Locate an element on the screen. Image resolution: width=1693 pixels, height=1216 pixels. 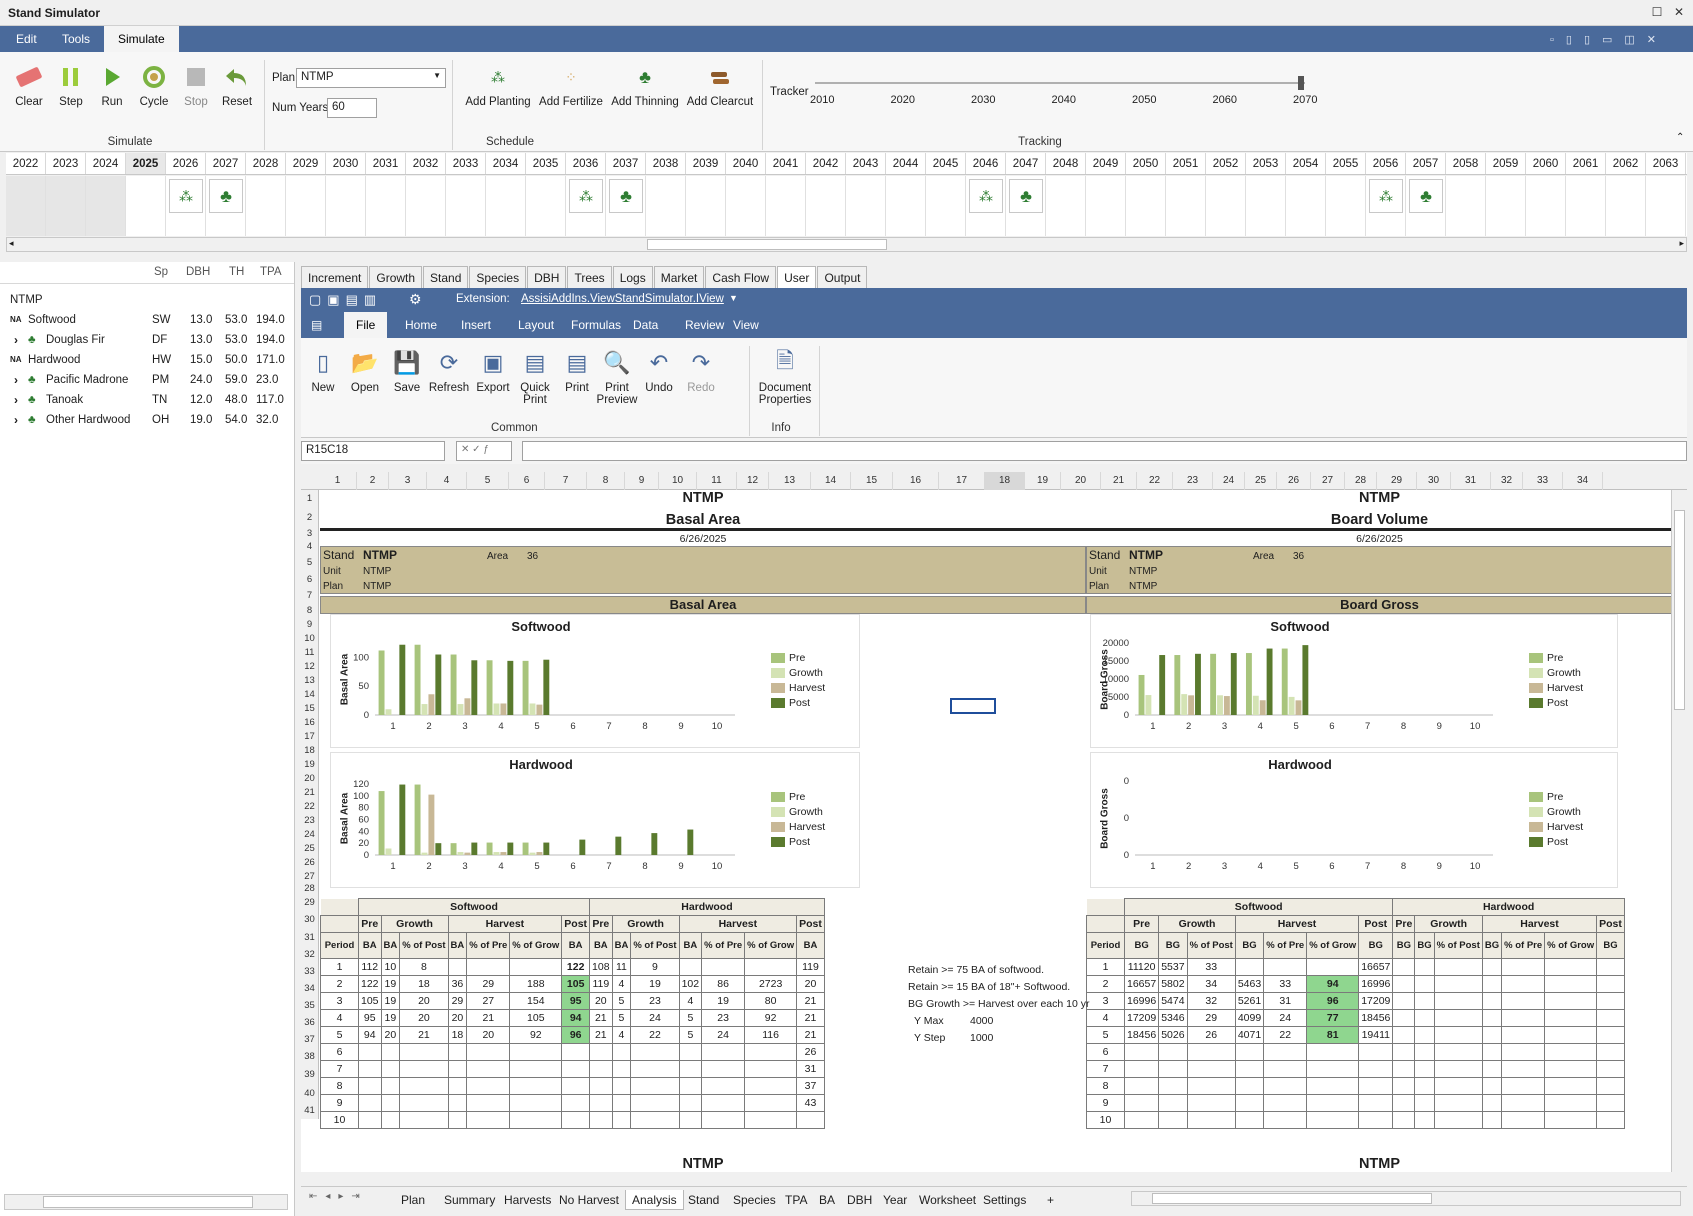
sheet-tab-tpa: TPA is located at coordinates (796, 1200).